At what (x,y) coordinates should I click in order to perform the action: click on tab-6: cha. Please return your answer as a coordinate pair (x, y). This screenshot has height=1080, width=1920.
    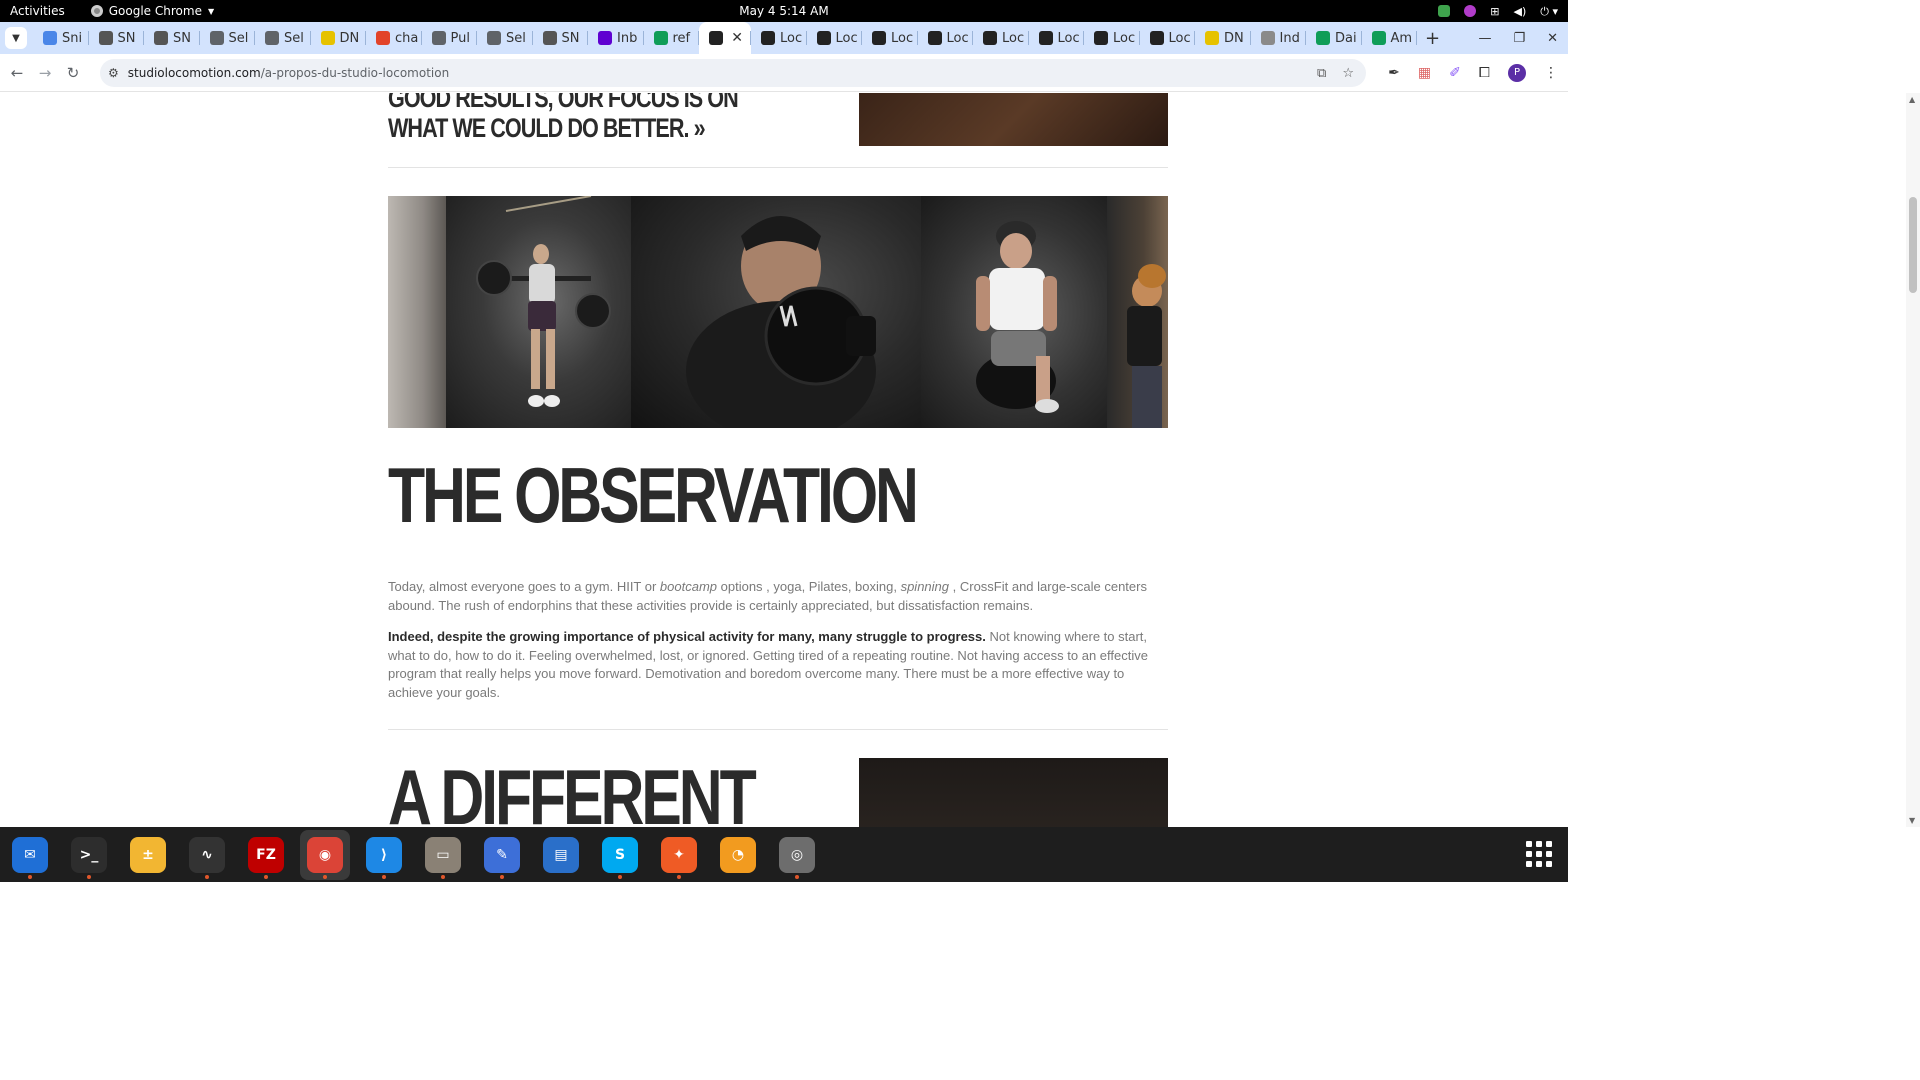
    Looking at the image, I should click on (394, 38).